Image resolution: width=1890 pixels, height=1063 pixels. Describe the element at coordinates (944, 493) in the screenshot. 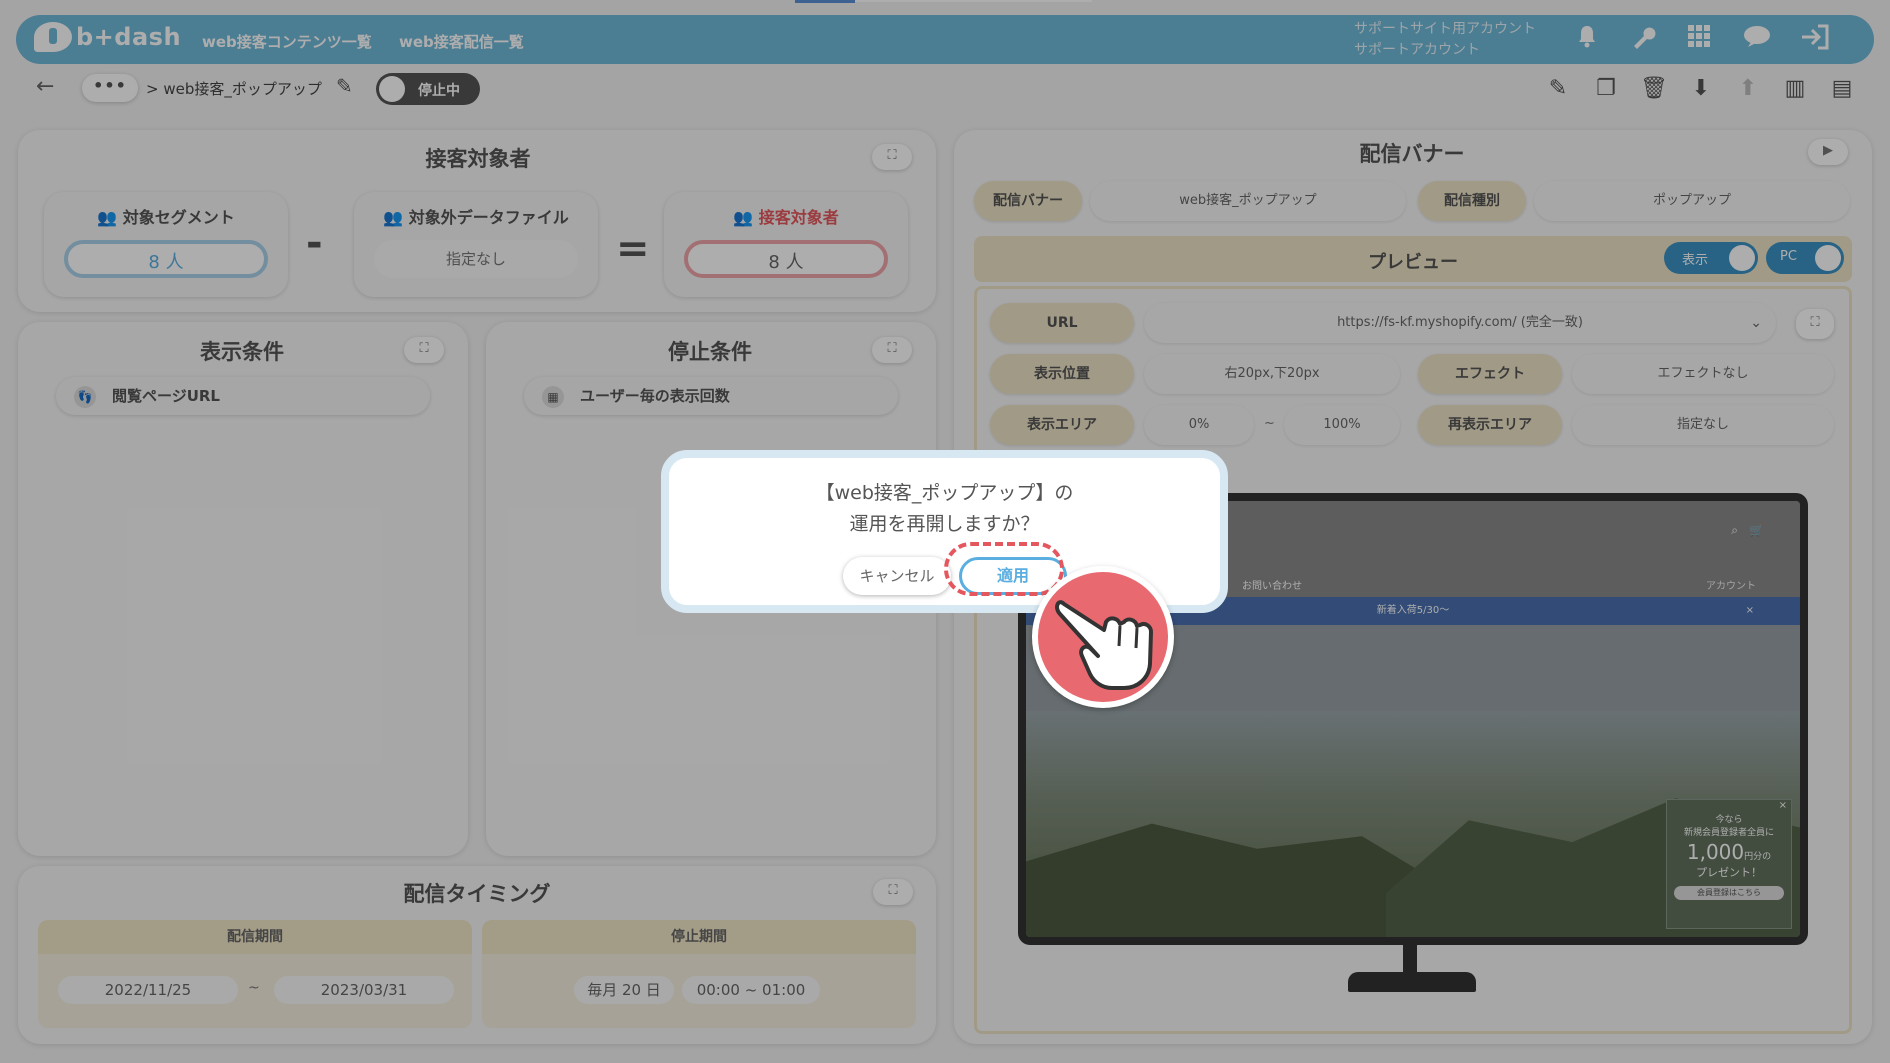

I see `dialog-message-line-1: 【web接客_ポップアップ】の` at that location.